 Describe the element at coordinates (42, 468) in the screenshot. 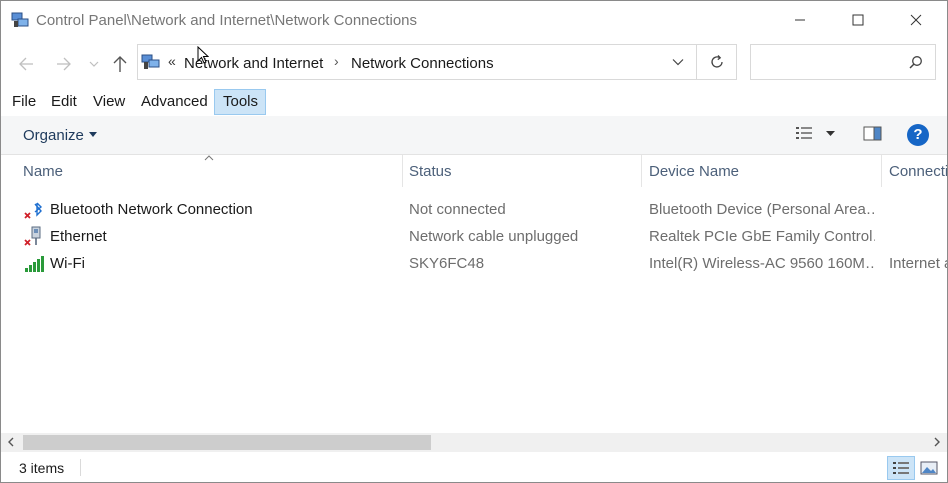

I see `item-count: 3 items` at that location.